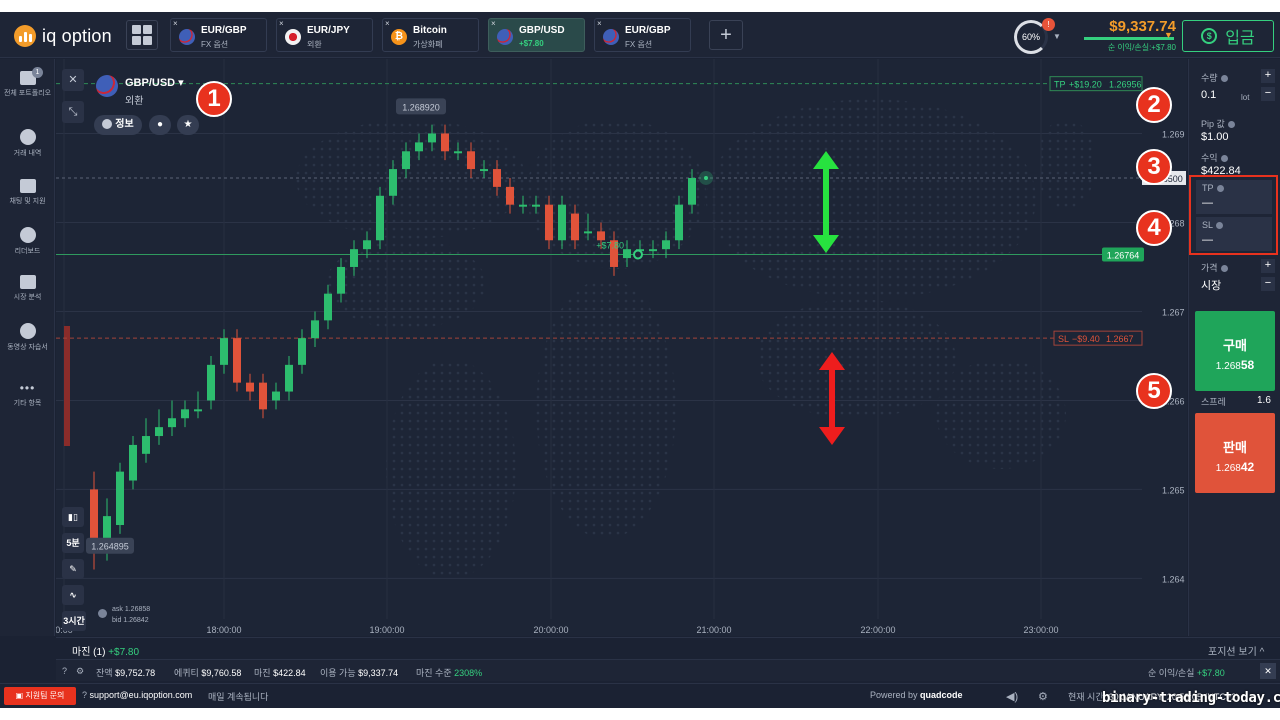 The width and height of the screenshot is (1280, 720). Describe the element at coordinates (280, 673) in the screenshot. I see `margin-stat: 마진 $422.84` at that location.